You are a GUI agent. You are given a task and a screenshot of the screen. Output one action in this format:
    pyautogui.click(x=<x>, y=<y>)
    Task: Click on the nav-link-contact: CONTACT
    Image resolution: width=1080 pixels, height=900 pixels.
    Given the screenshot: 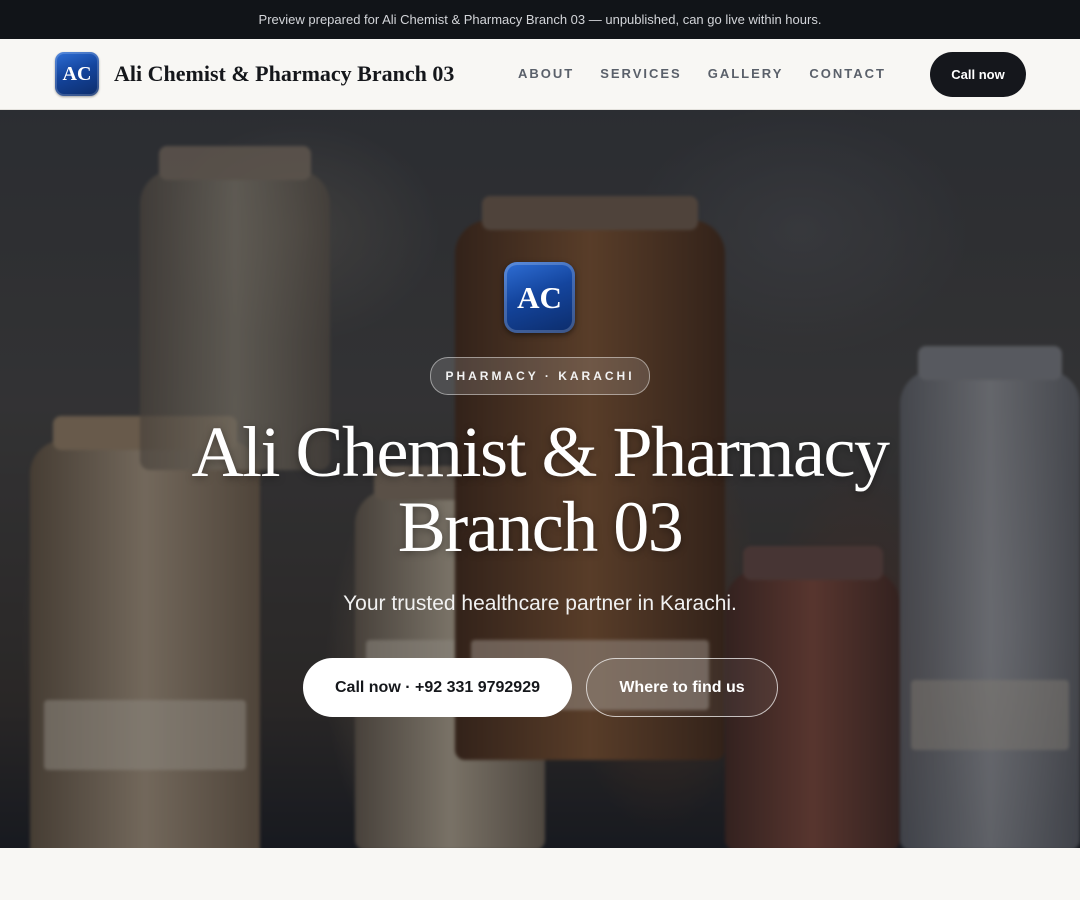 What is the action you would take?
    pyautogui.click(x=847, y=73)
    